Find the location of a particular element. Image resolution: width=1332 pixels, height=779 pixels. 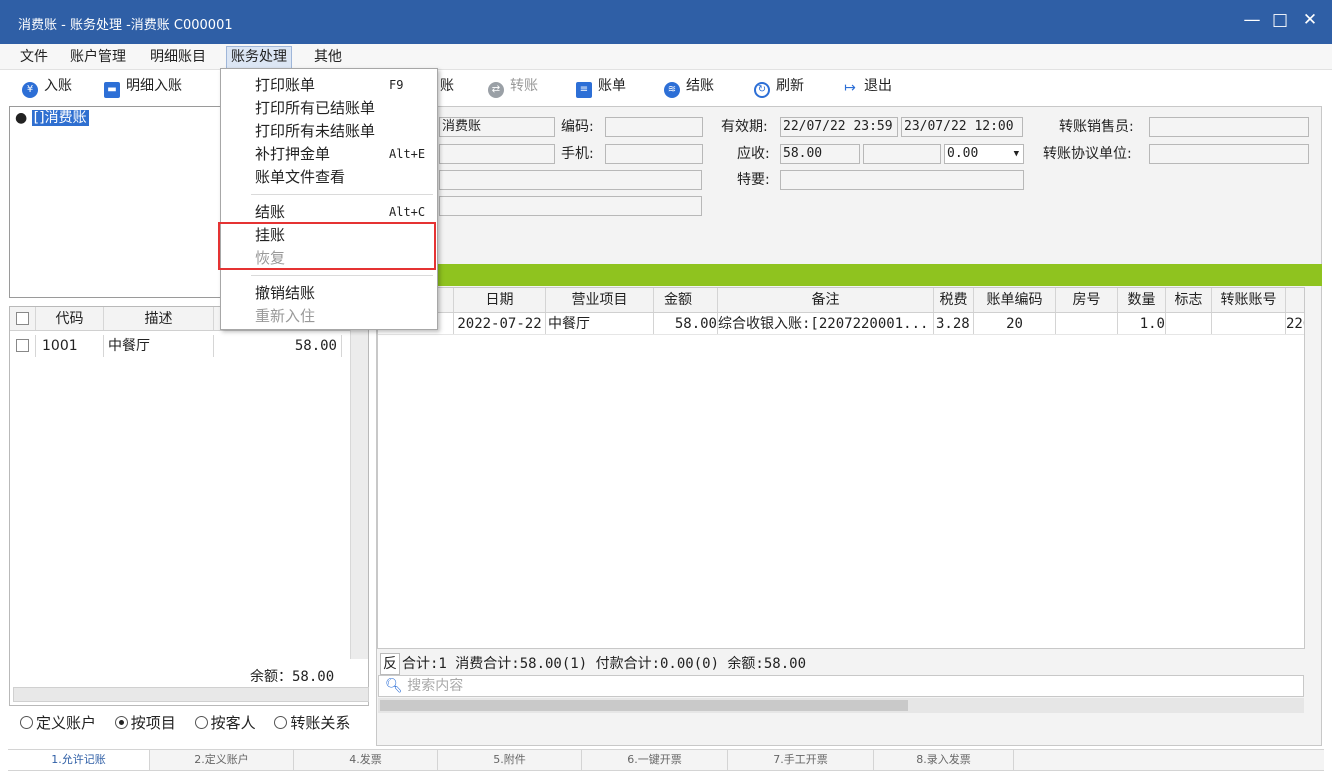

radio-transfer-relation: 转账关系 is located at coordinates (312, 723).